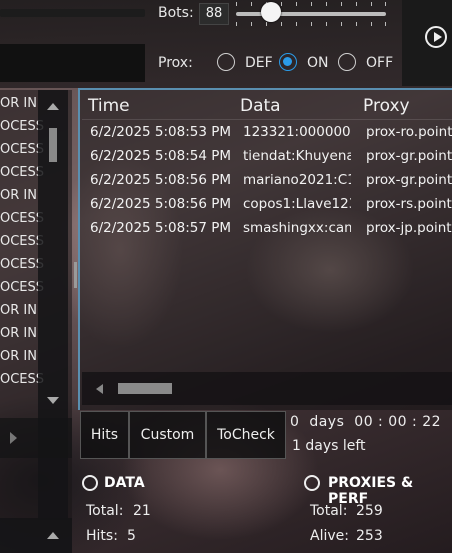  Describe the element at coordinates (329, 446) in the screenshot. I see `days-left-text: 1 days left` at that location.